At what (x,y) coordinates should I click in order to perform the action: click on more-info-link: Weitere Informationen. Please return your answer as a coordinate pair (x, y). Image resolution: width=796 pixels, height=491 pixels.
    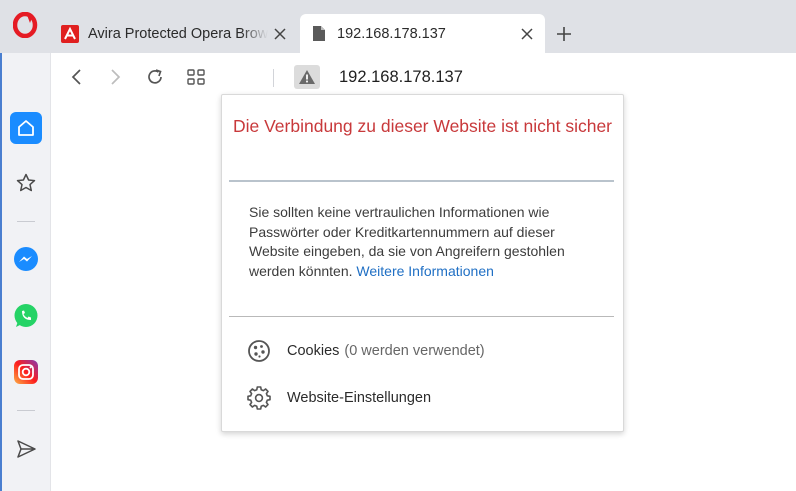
    Looking at the image, I should click on (424, 271).